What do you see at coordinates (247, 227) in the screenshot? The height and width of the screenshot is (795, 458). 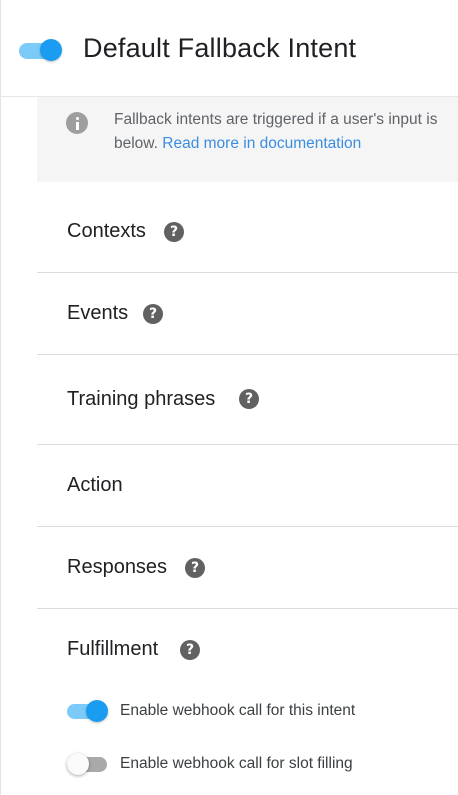 I see `section-contexts: Contexts ?` at bounding box center [247, 227].